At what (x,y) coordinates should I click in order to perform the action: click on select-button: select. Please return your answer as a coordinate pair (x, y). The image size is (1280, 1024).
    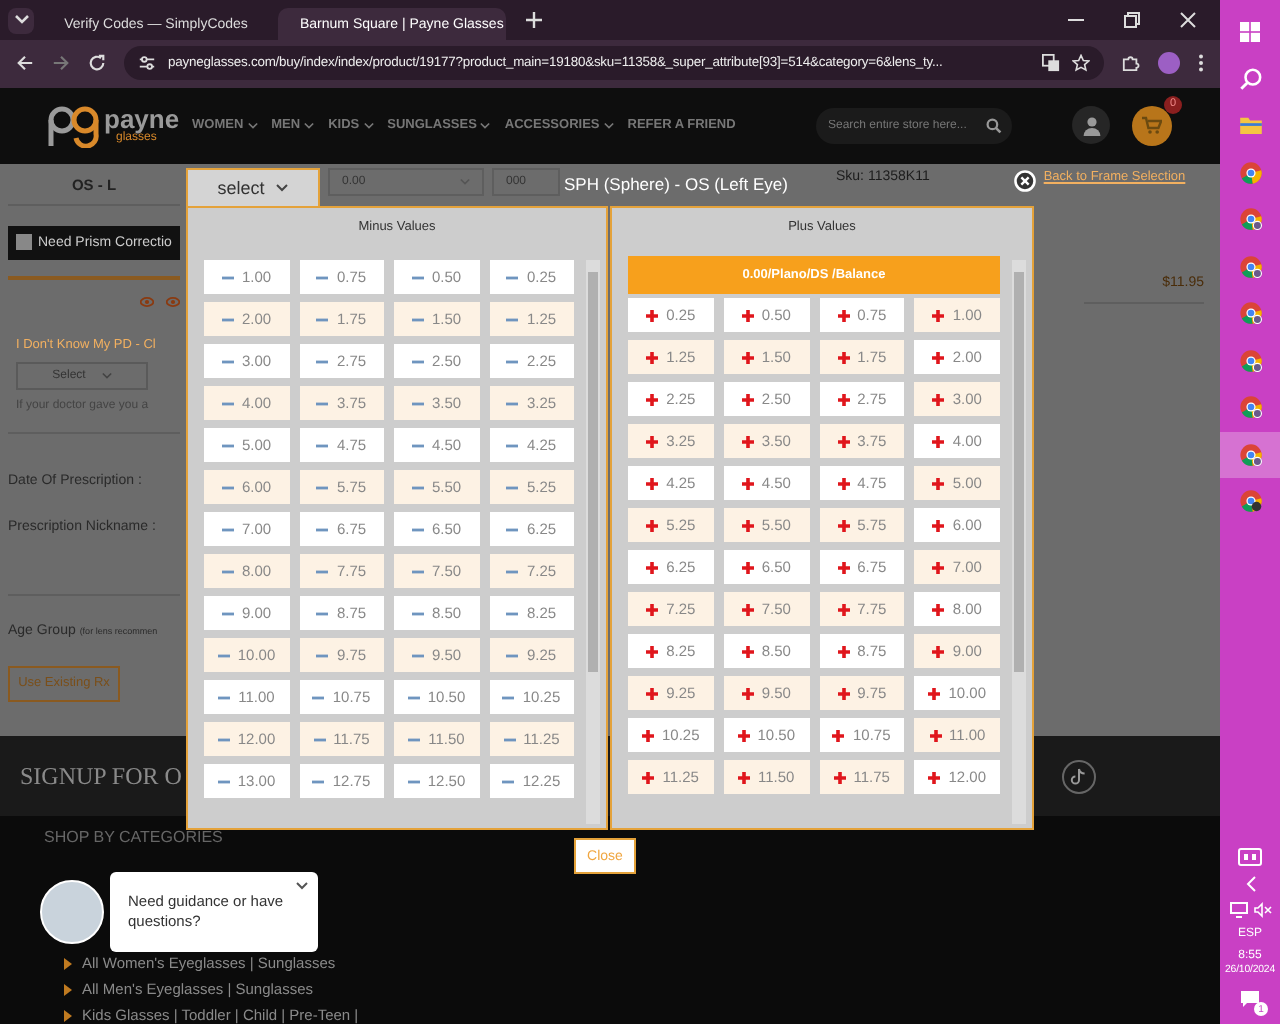
    Looking at the image, I should click on (253, 187).